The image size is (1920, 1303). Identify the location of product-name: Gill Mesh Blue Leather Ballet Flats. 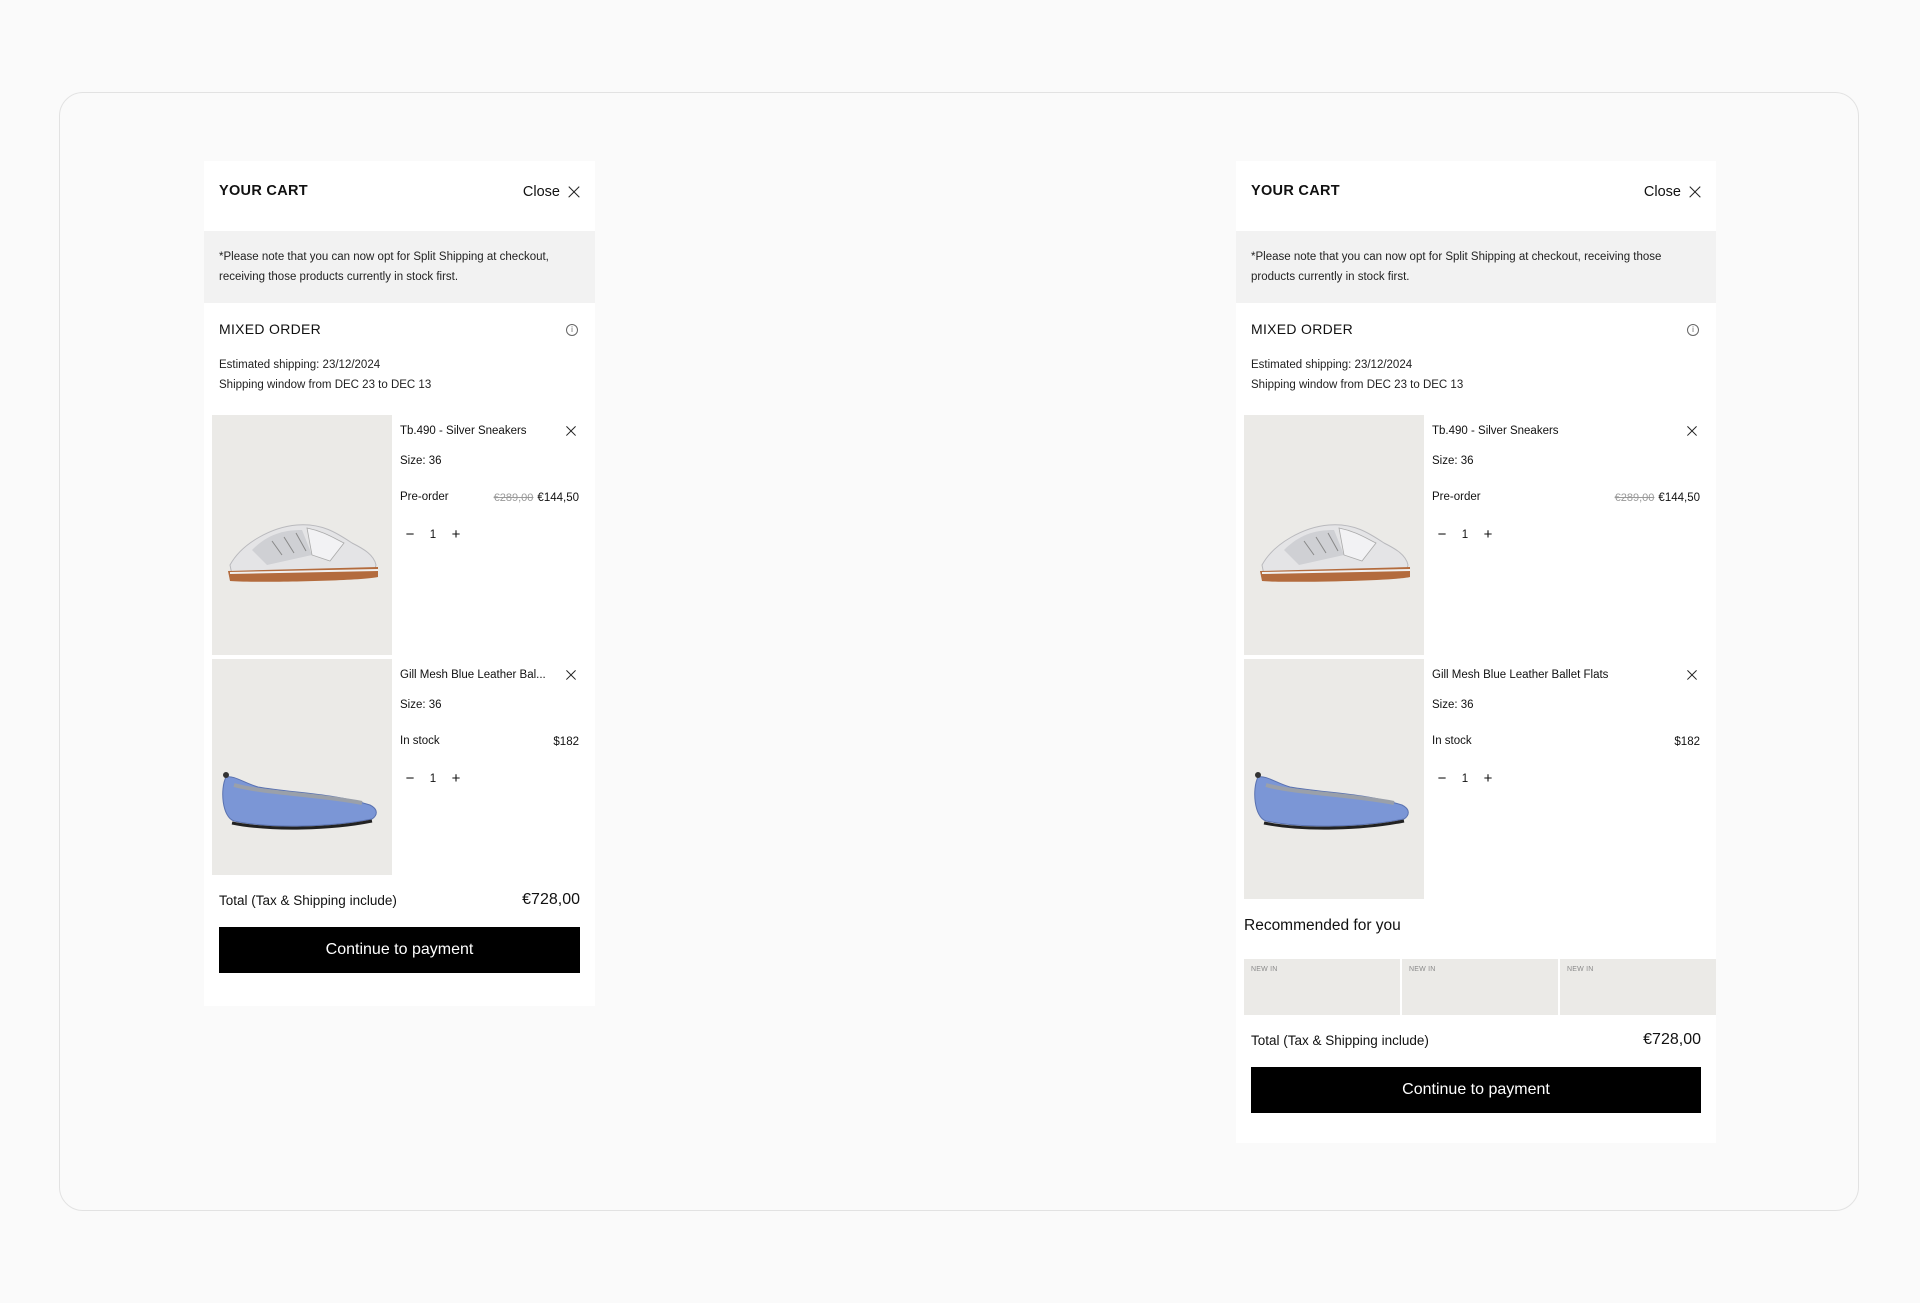
(1554, 675).